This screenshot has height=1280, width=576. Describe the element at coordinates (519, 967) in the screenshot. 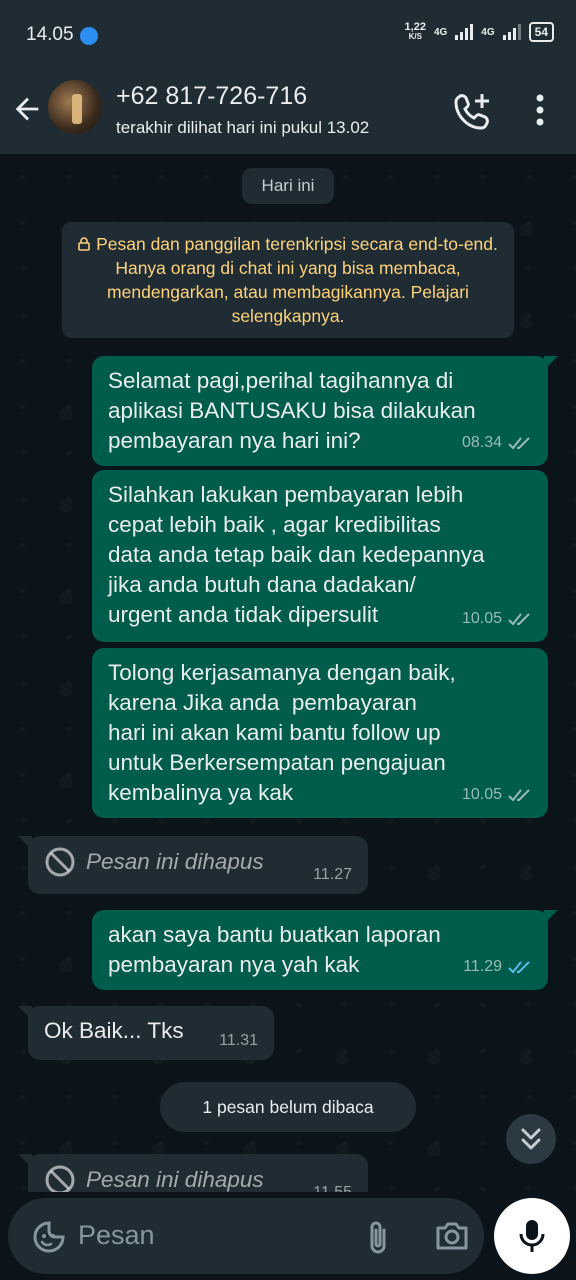

I see `read-double-check-icon` at that location.